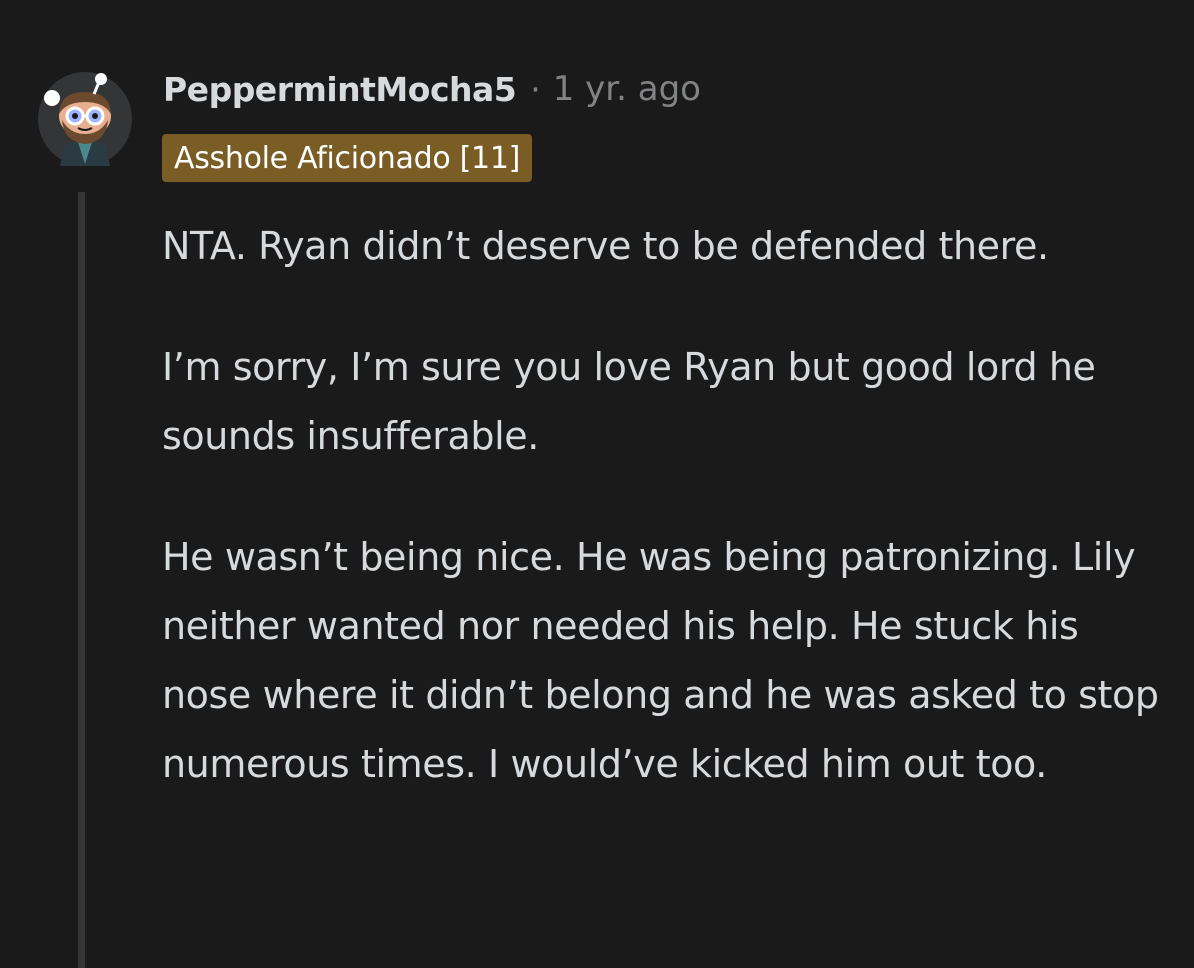  I want to click on comment-header: PeppermintMocha5 · 1 yr. ago, so click(432, 89).